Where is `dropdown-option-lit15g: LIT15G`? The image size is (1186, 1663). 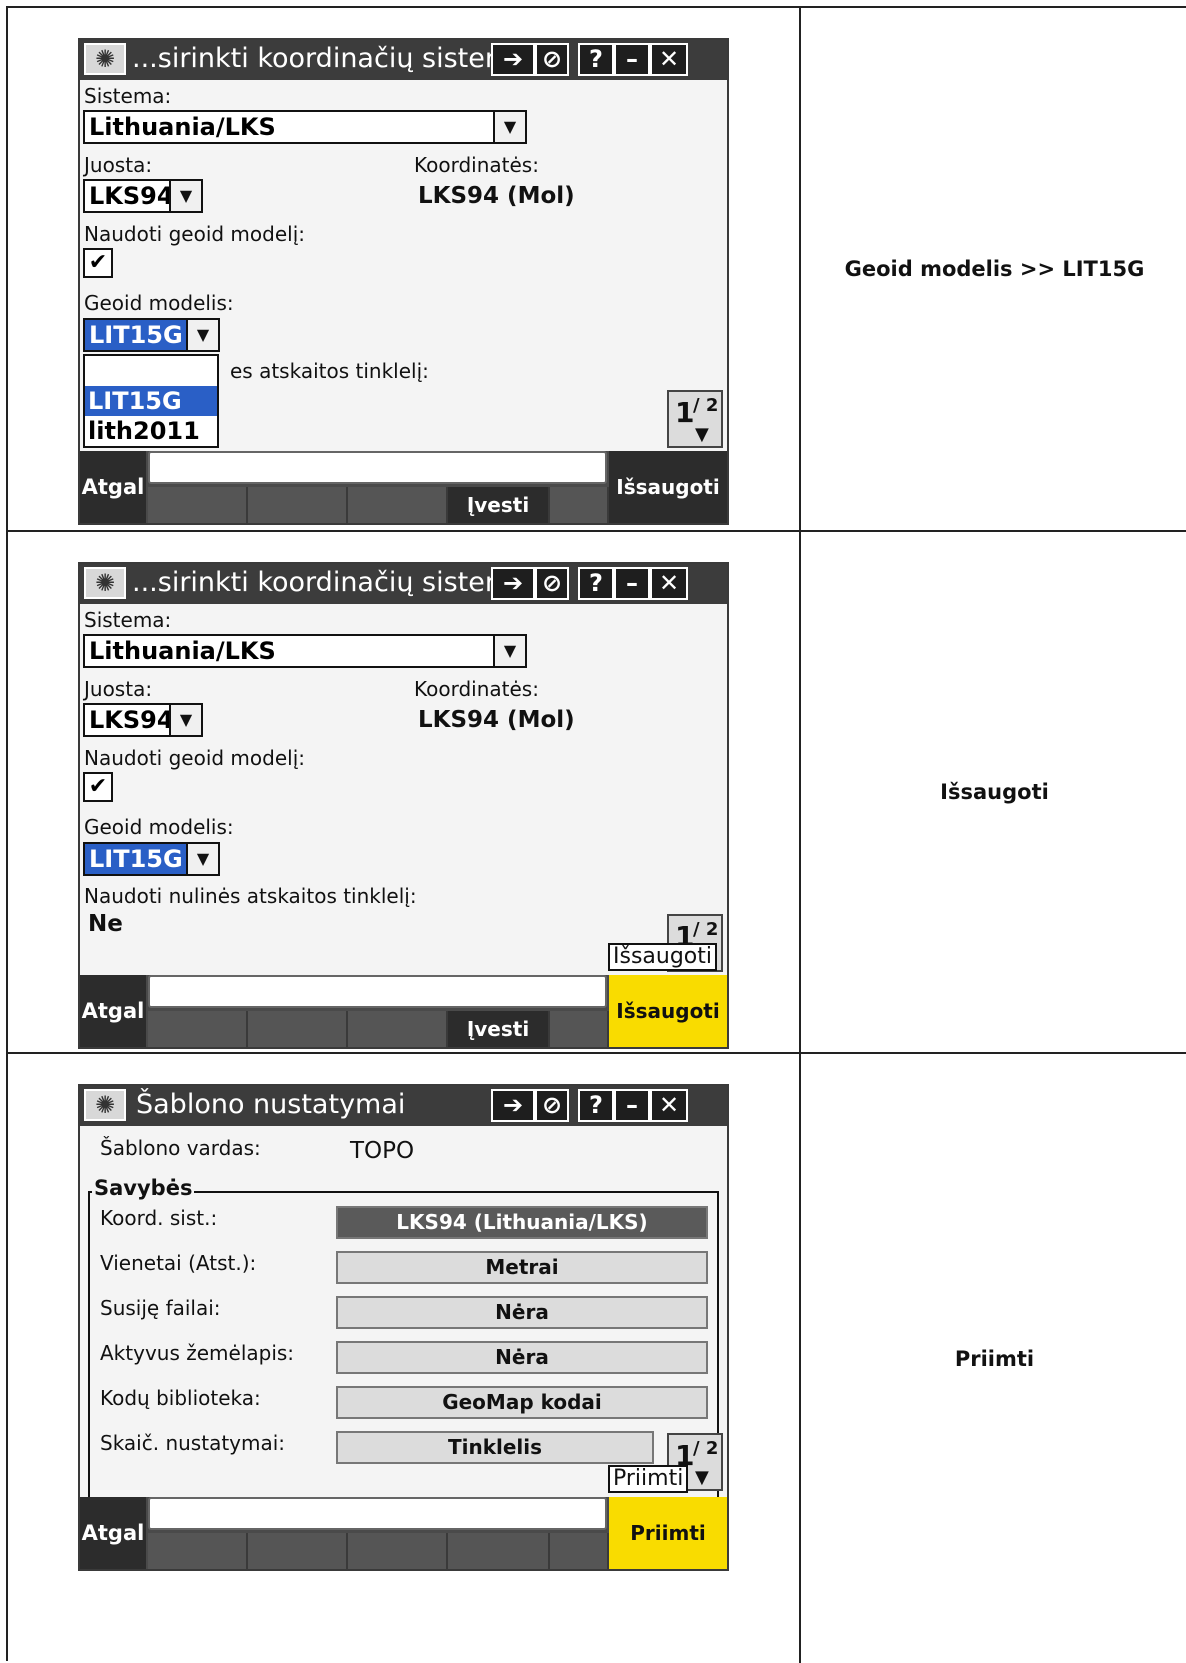 dropdown-option-lit15g: LIT15G is located at coordinates (151, 401).